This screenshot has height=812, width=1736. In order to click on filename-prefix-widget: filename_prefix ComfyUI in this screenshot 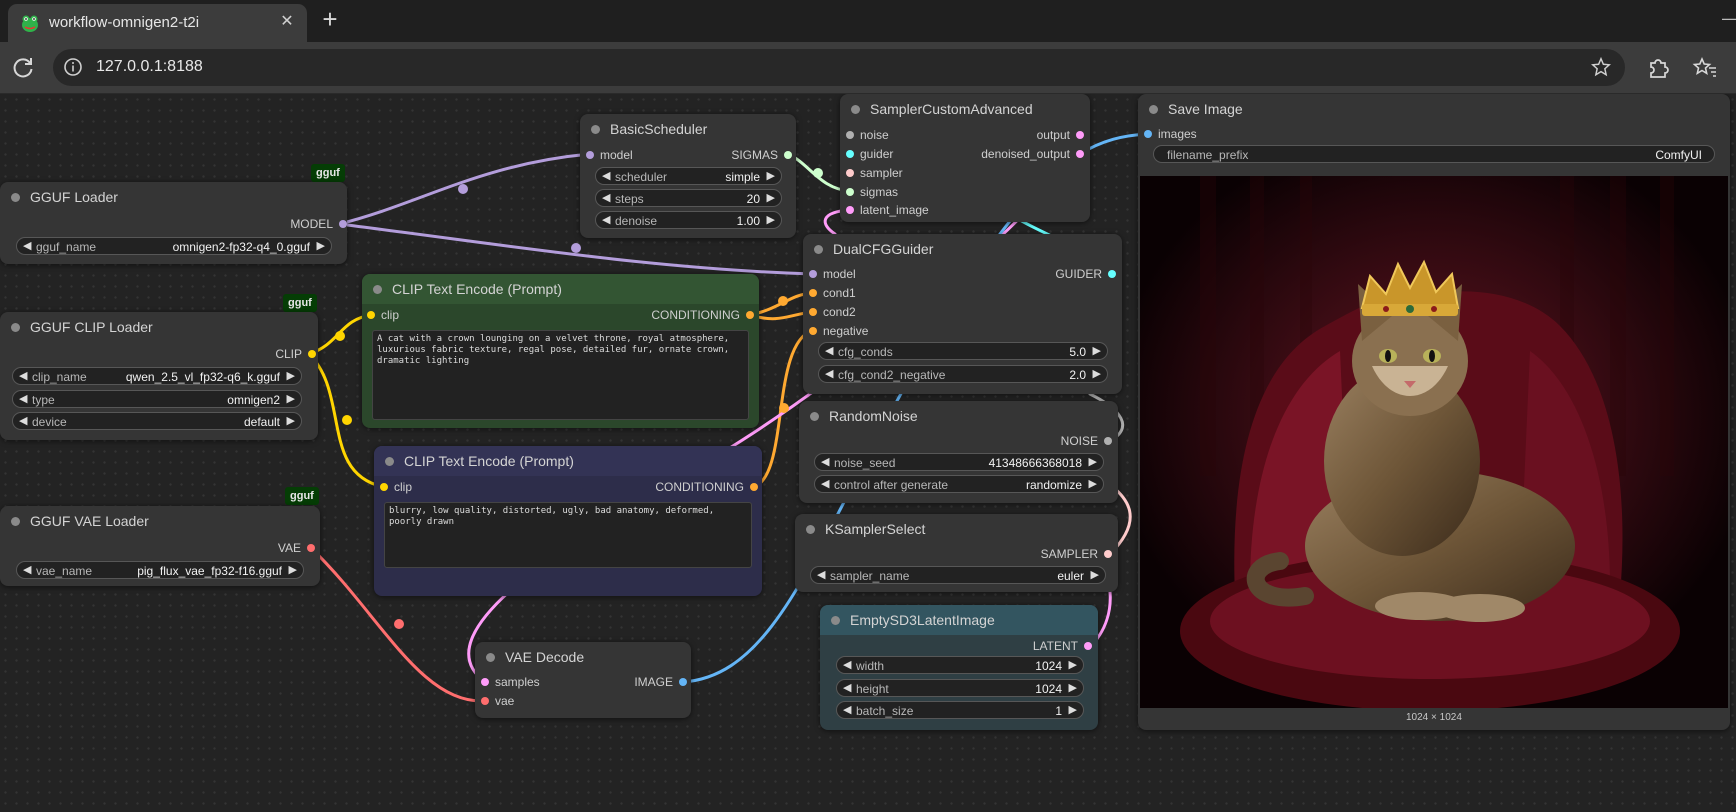, I will do `click(1434, 154)`.